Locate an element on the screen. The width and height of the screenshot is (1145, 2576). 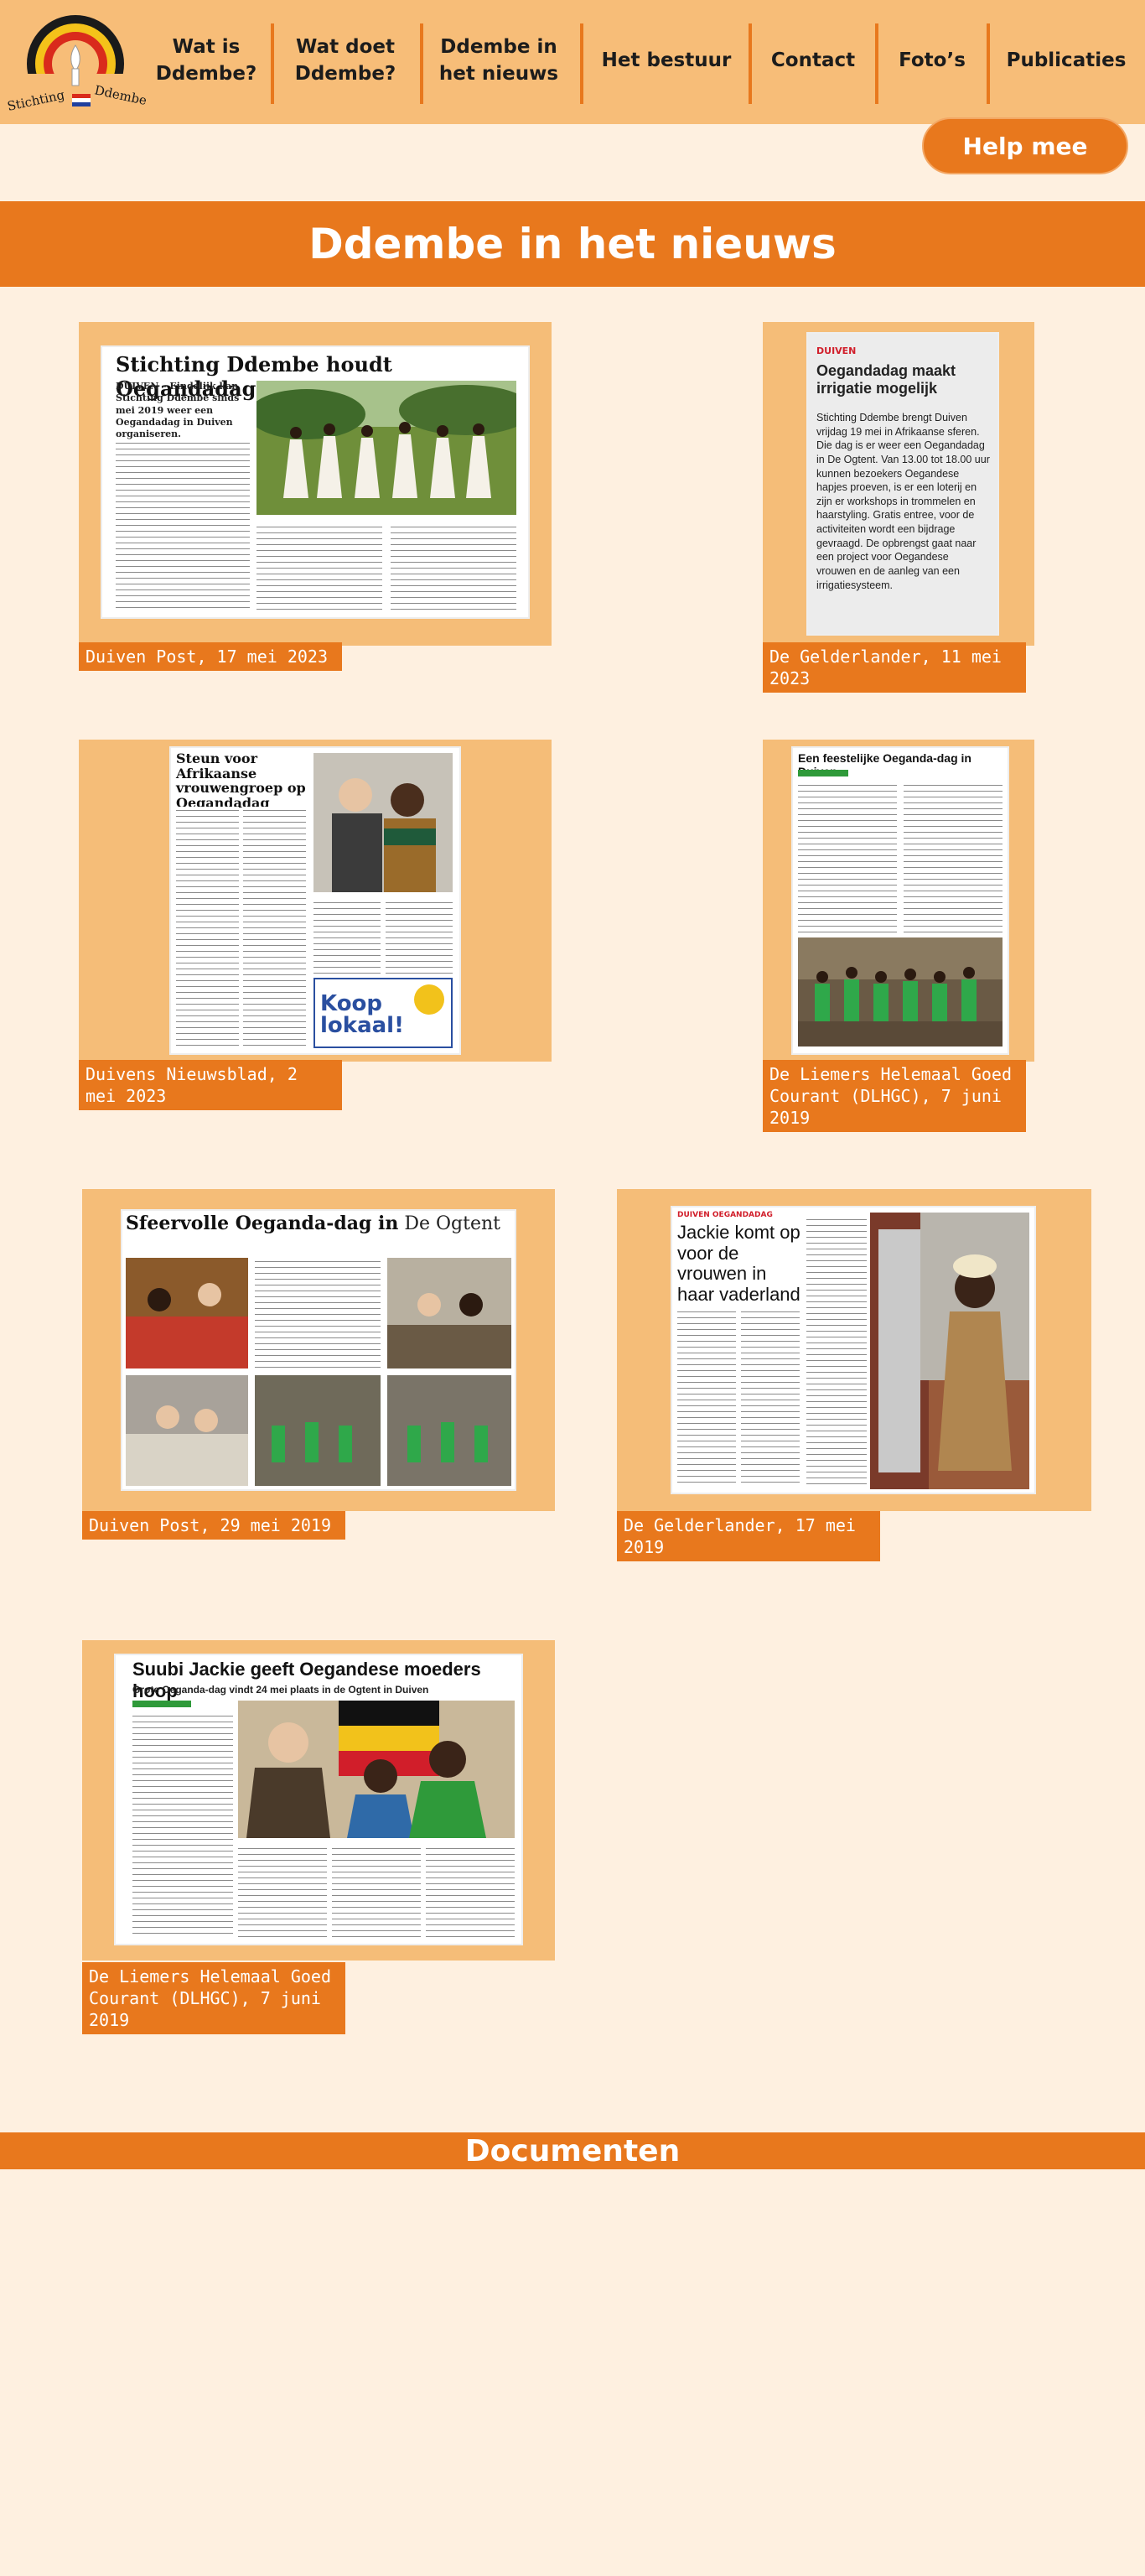
nav-label: Wat is is located at coordinates (206, 46).